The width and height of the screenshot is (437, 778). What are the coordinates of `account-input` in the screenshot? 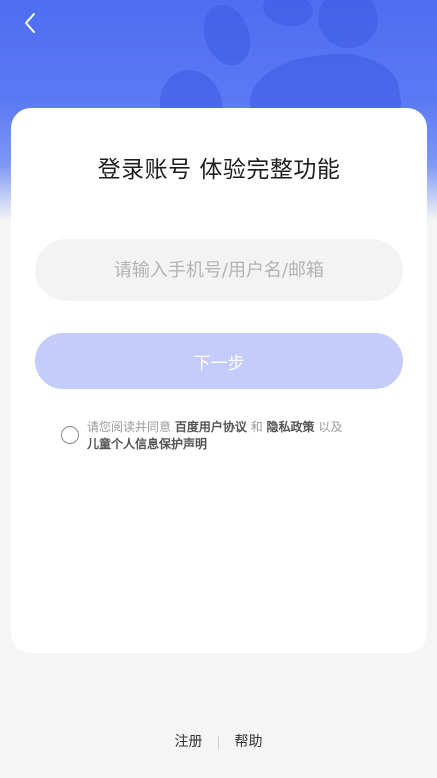 It's located at (219, 270).